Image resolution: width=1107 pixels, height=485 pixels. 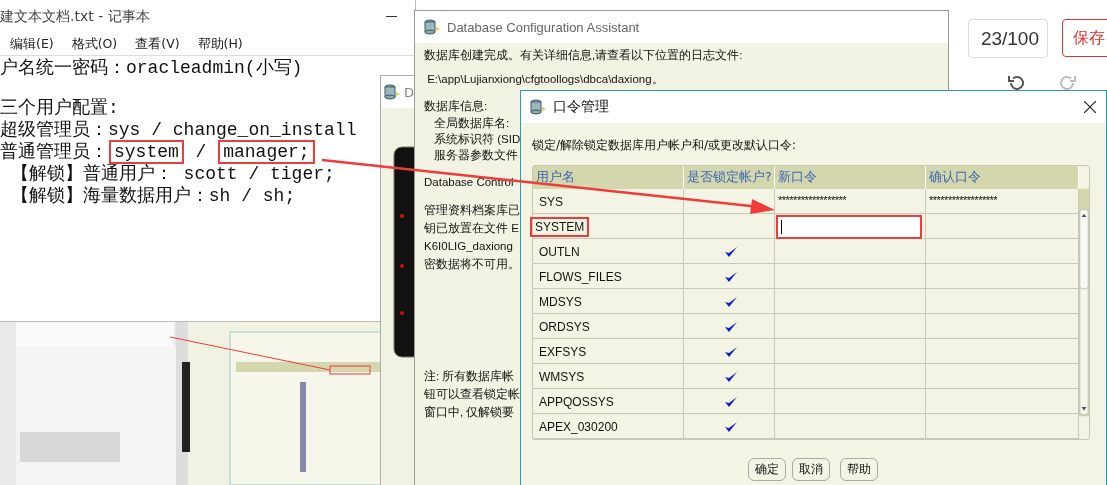 What do you see at coordinates (583, 55) in the screenshot?
I see `message-text: 数据库创建完成。有关详细信息,请查看以下位置的日志文件:` at bounding box center [583, 55].